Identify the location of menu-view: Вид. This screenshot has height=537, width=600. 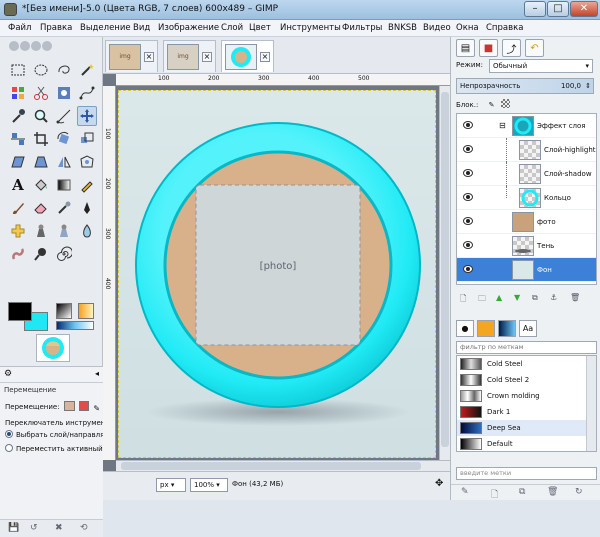
(141, 28).